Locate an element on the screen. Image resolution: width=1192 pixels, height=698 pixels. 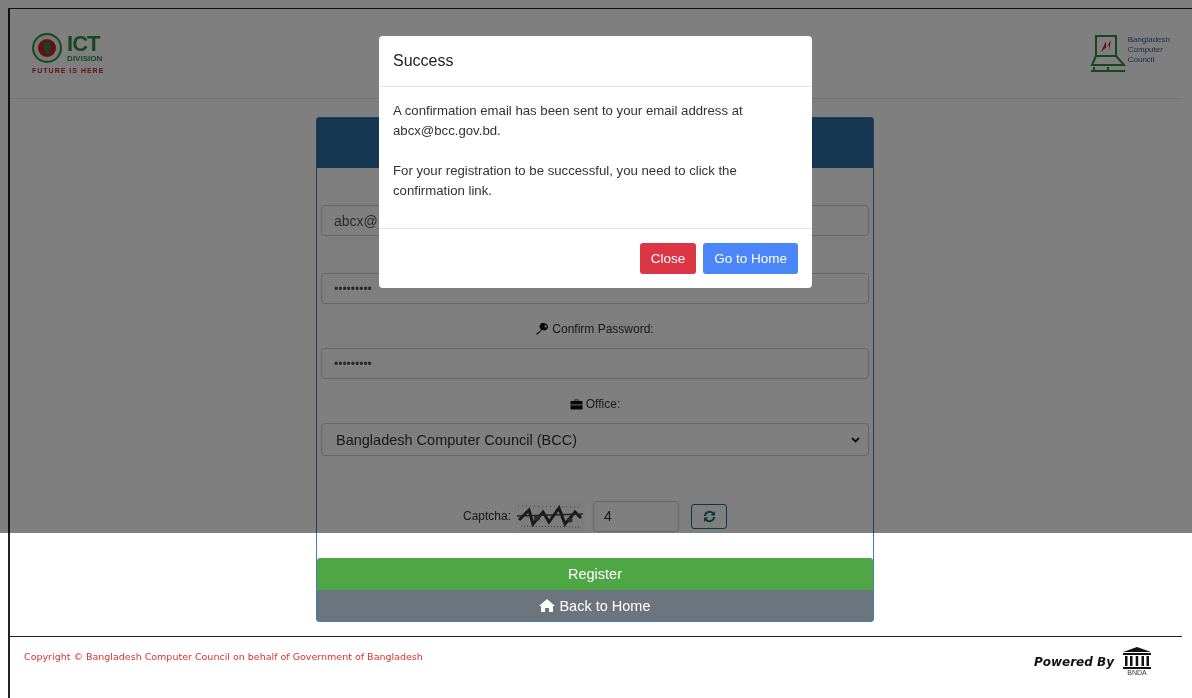
refresh-button is located at coordinates (709, 516).